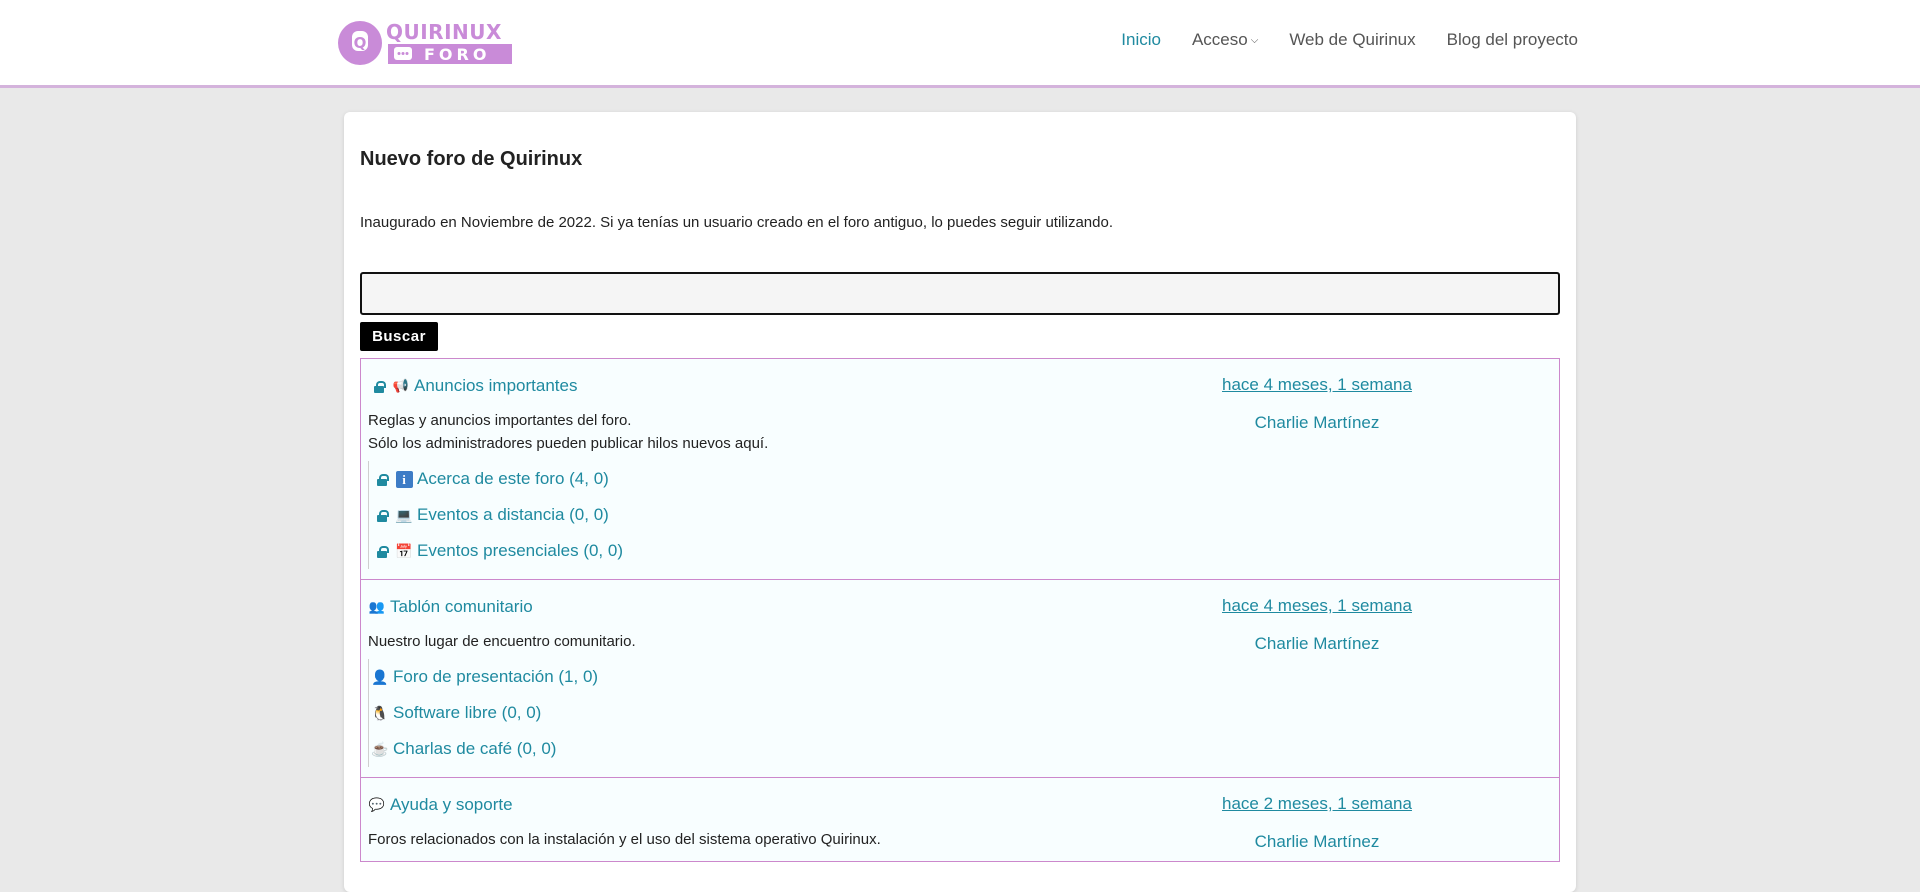 Image resolution: width=1920 pixels, height=892 pixels. I want to click on person-icon: 👤, so click(380, 676).